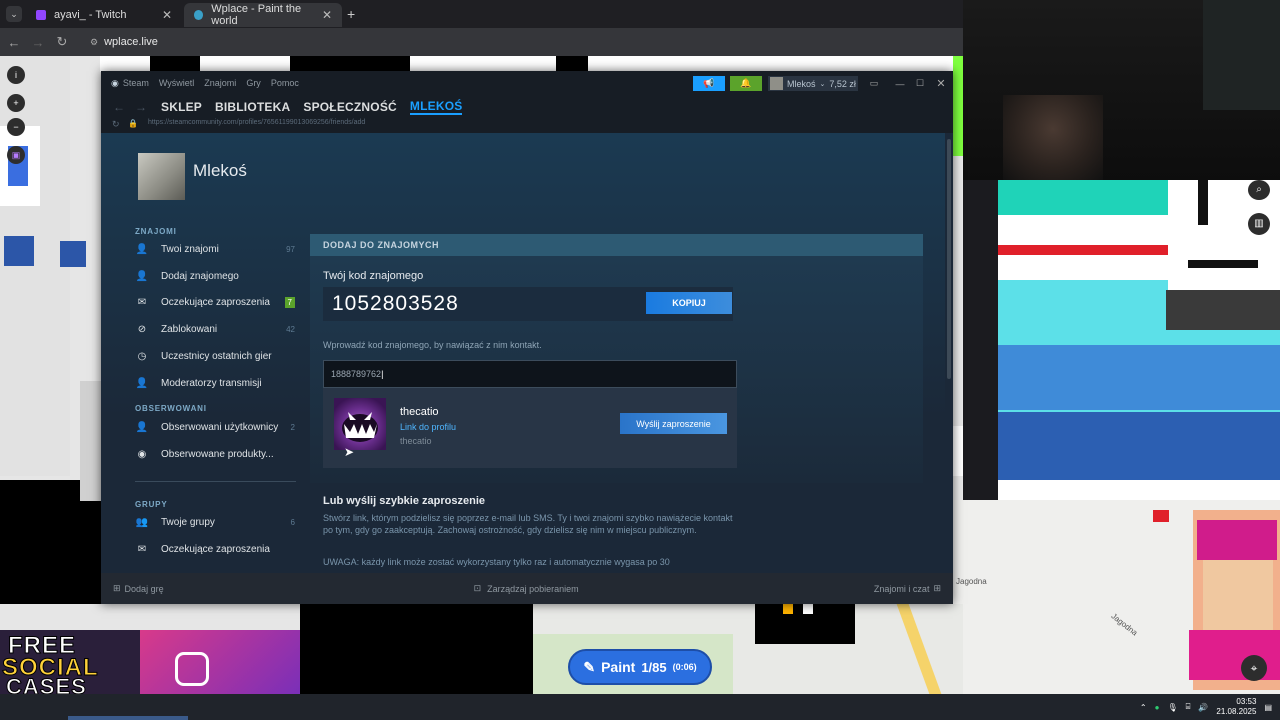 This screenshot has width=1280, height=720. Describe the element at coordinates (350, 107) in the screenshot. I see `nav-community: SPOŁECZNOŚĆ` at that location.